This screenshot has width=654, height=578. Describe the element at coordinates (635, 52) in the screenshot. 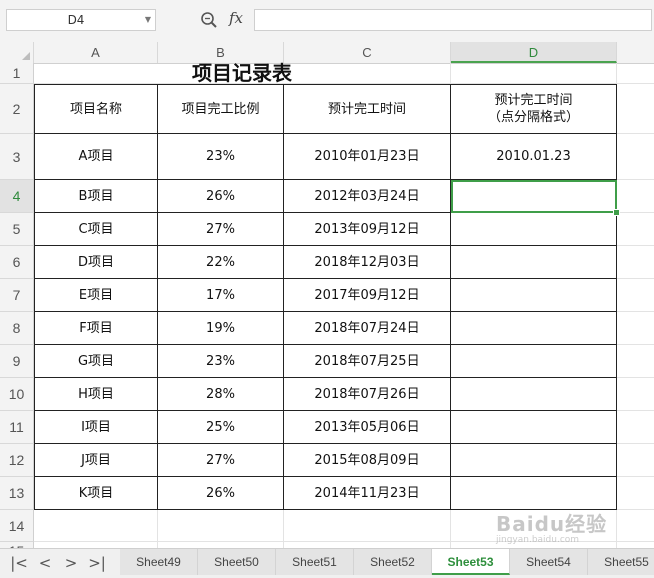

I see `column-header-e: E` at that location.